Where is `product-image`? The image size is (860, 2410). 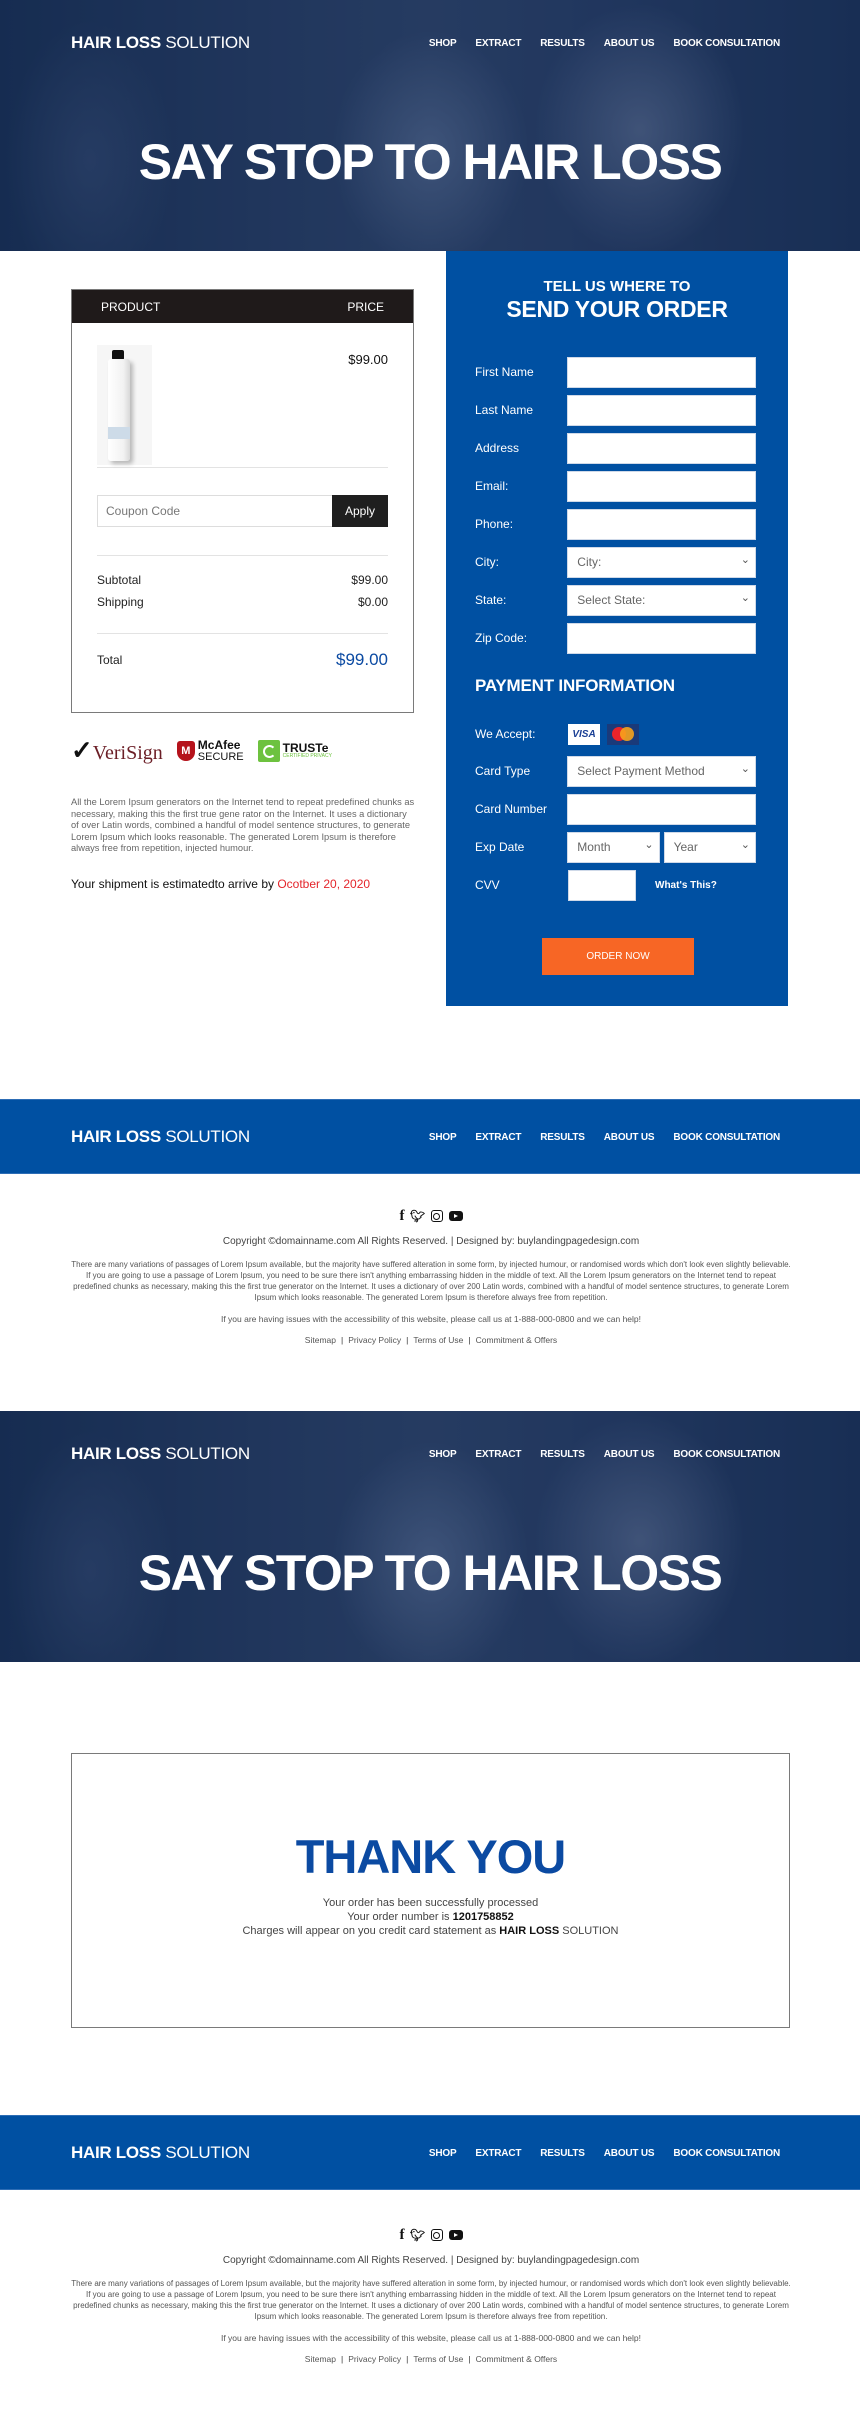 product-image is located at coordinates (124, 405).